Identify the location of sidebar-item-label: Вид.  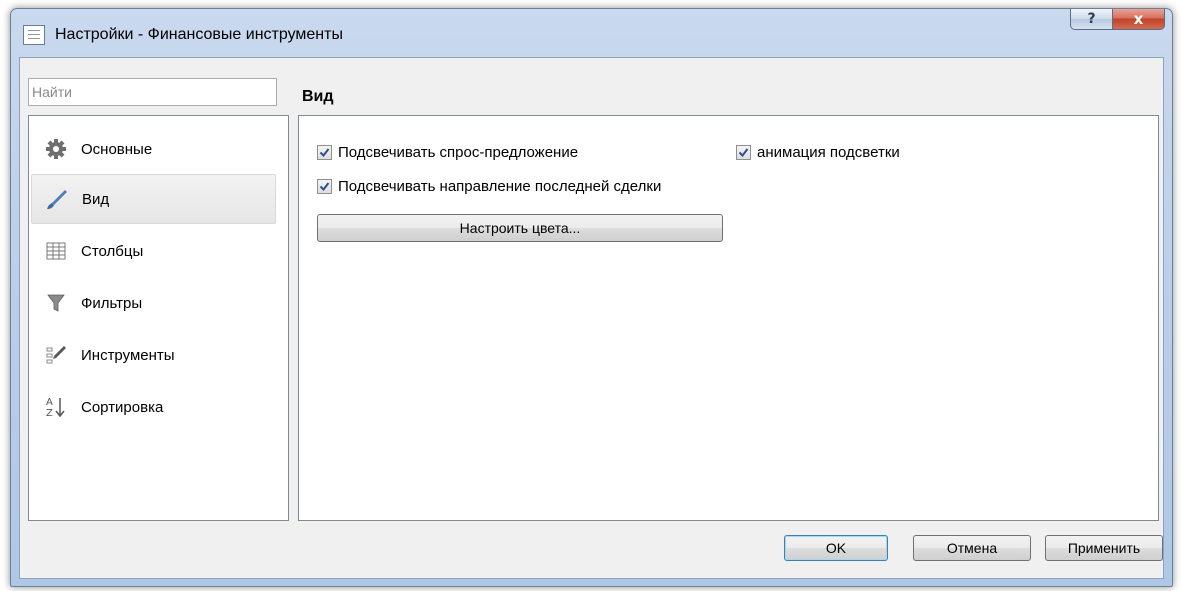
(96, 199).